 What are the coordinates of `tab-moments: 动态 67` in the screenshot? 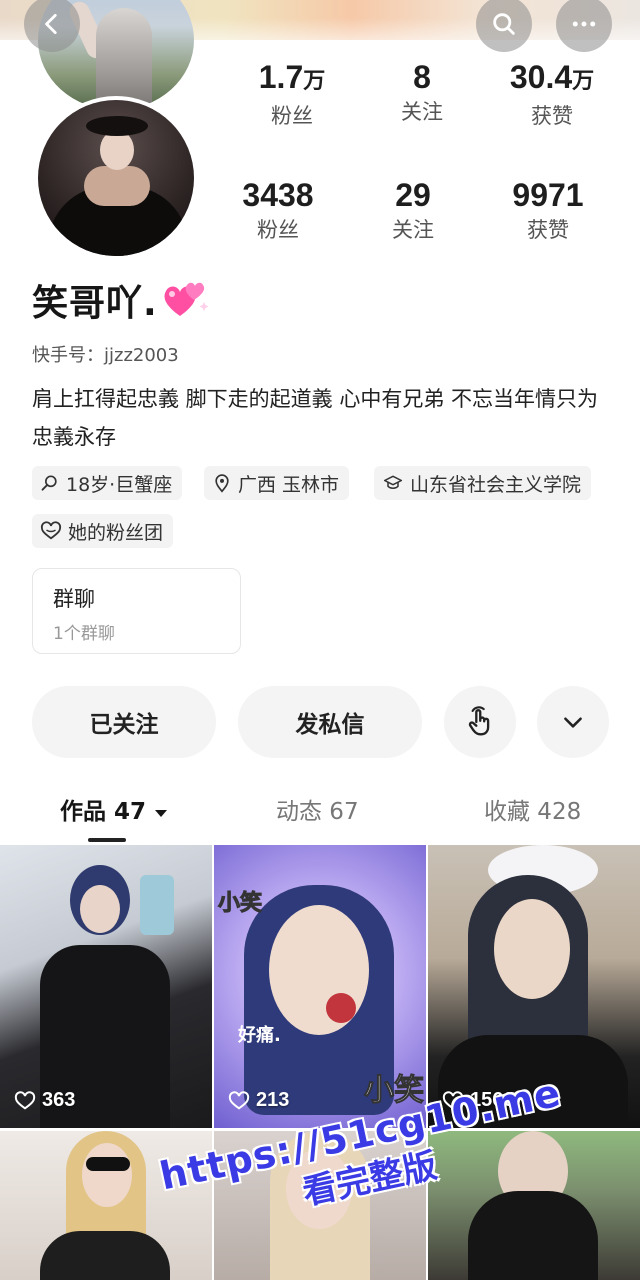 It's located at (317, 809).